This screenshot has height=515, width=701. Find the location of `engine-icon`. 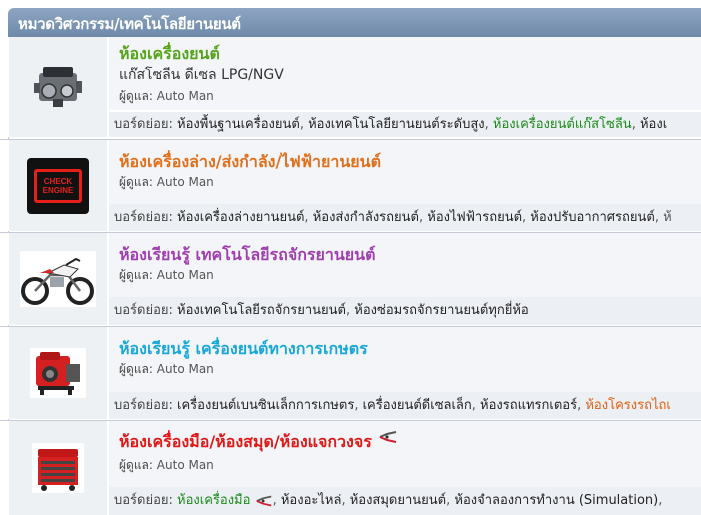

engine-icon is located at coordinates (58, 87).